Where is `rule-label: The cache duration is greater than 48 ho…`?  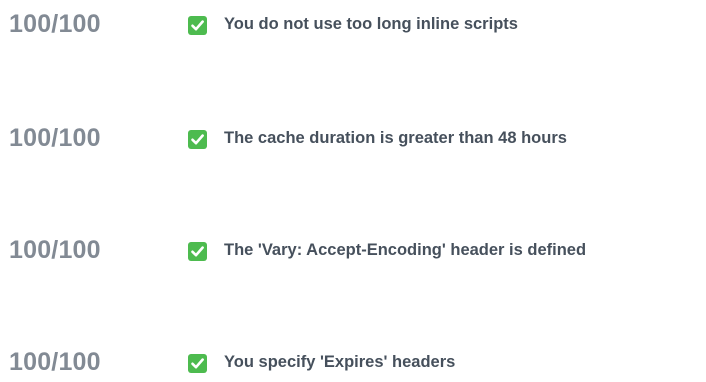
rule-label: The cache duration is greater than 48 ho… is located at coordinates (395, 138).